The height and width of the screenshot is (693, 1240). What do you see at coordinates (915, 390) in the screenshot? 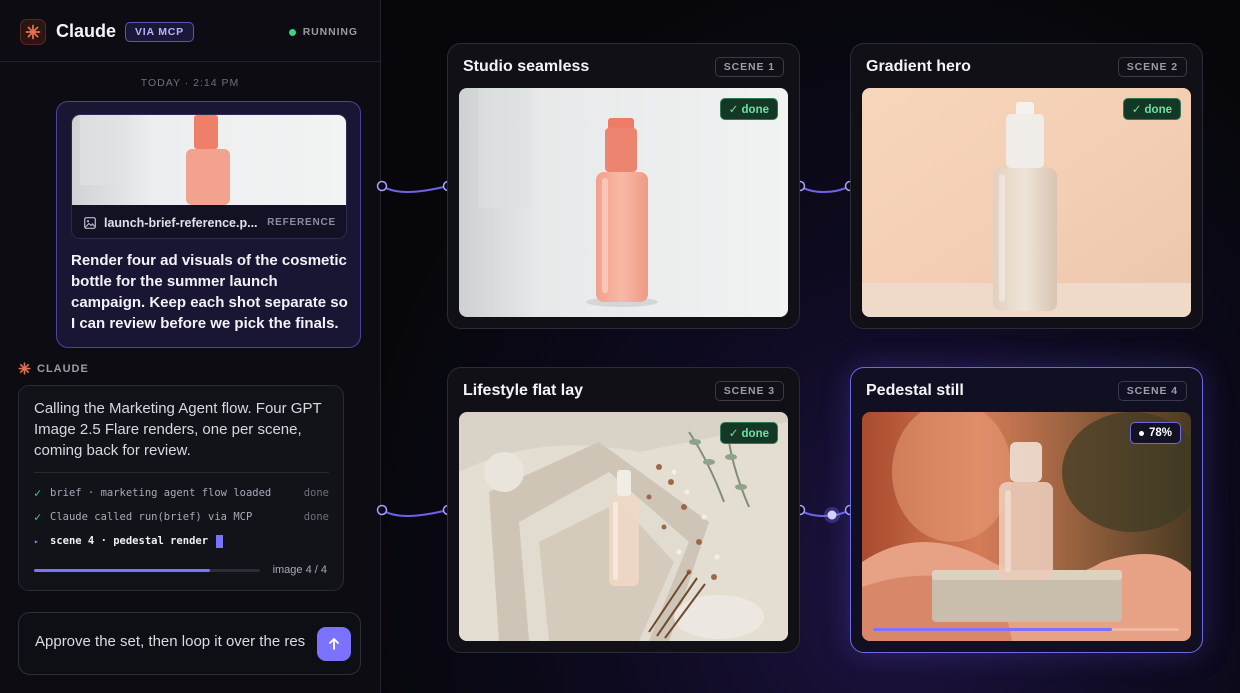
I see `scene-title: Pedestal still` at bounding box center [915, 390].